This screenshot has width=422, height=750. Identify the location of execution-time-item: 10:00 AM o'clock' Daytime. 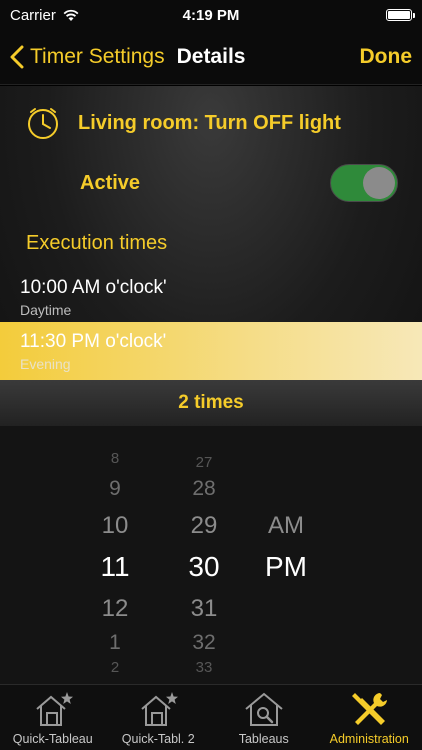
(211, 296).